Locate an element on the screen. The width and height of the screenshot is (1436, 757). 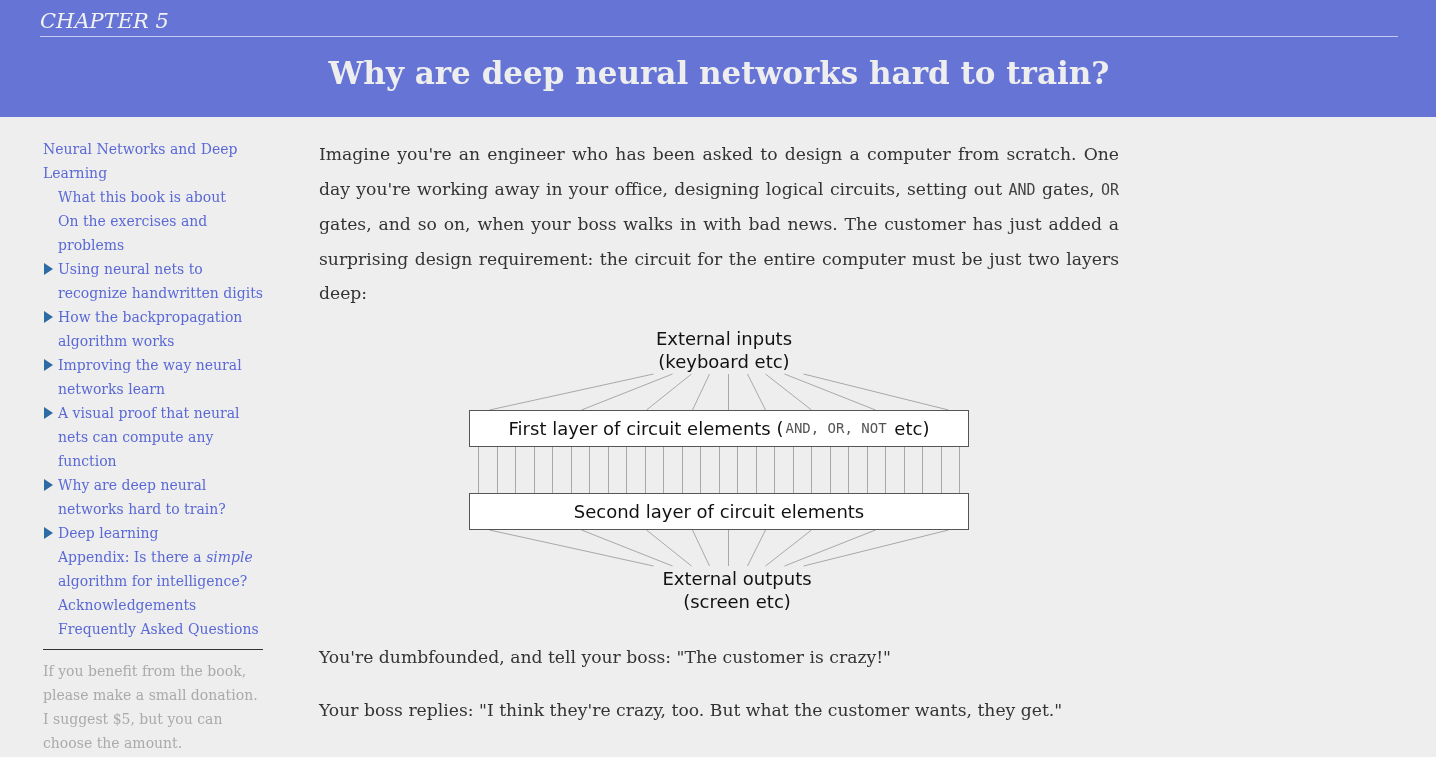
diagram-label: External inputs is located at coordinates (724, 338).